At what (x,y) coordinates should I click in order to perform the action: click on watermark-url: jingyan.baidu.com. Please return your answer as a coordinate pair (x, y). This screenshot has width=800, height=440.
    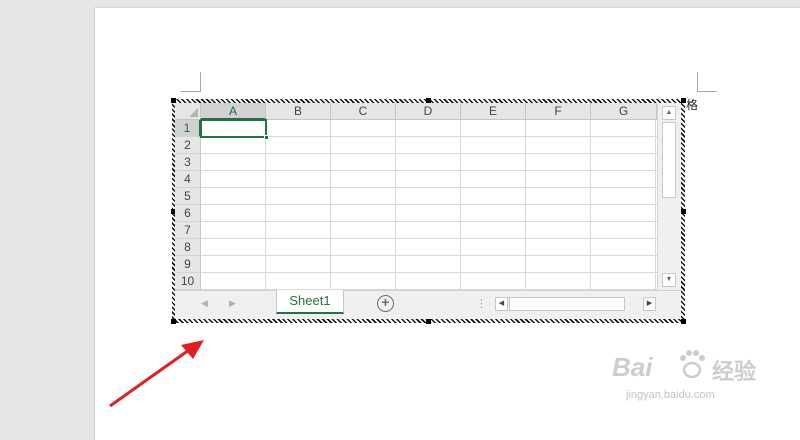
    Looking at the image, I should click on (670, 395).